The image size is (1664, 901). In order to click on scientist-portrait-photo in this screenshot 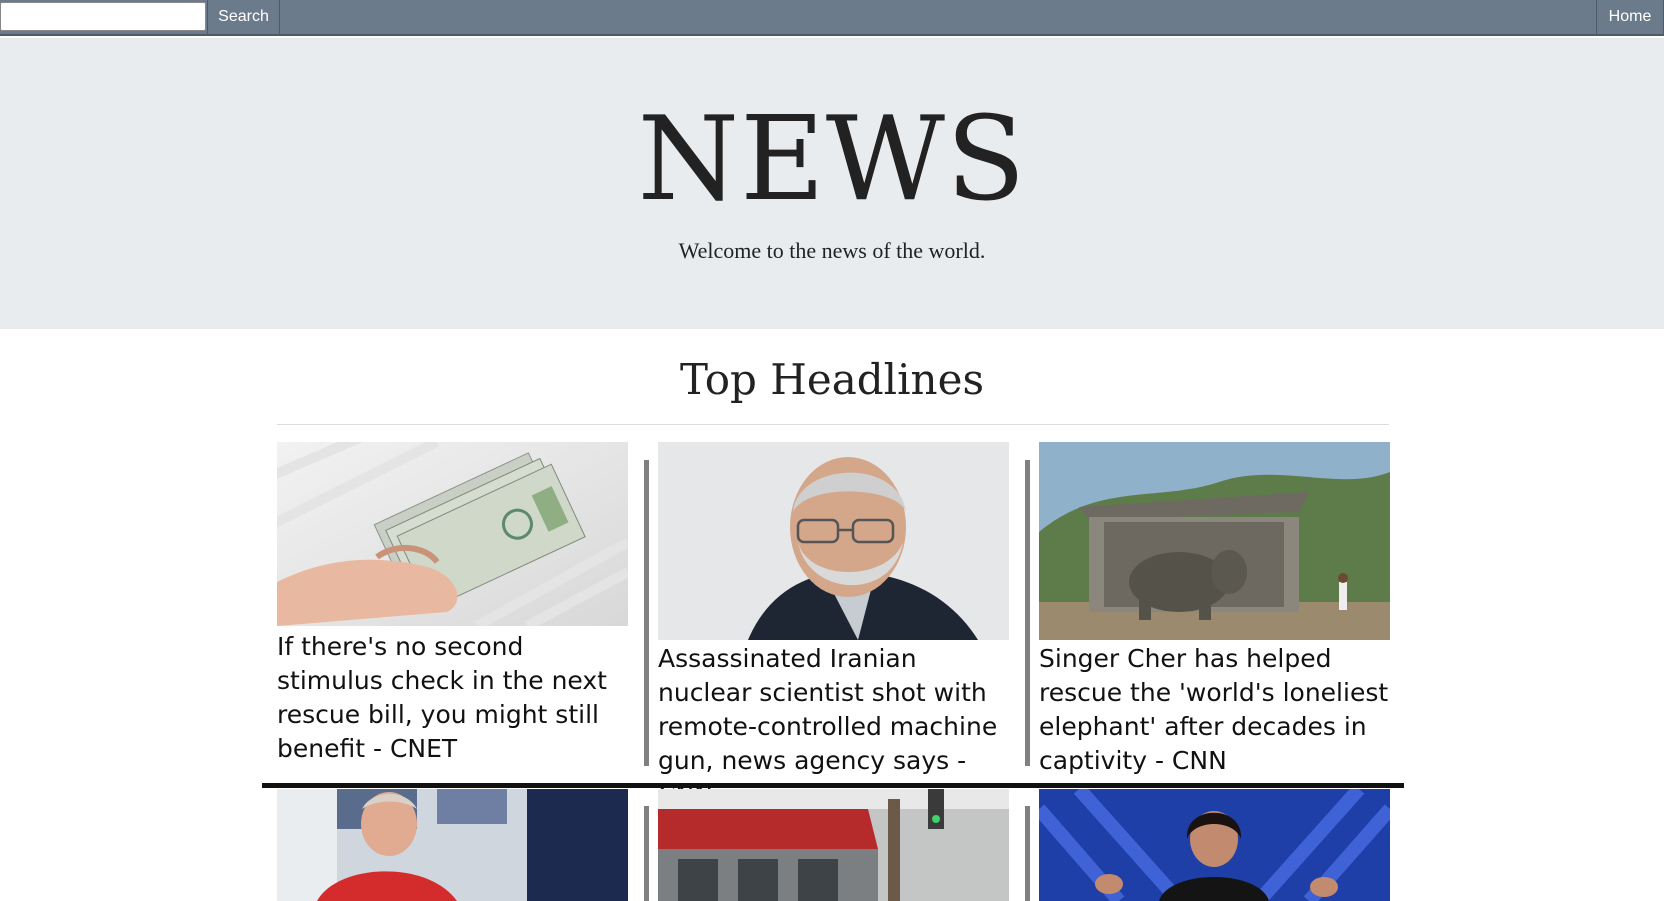, I will do `click(833, 541)`.